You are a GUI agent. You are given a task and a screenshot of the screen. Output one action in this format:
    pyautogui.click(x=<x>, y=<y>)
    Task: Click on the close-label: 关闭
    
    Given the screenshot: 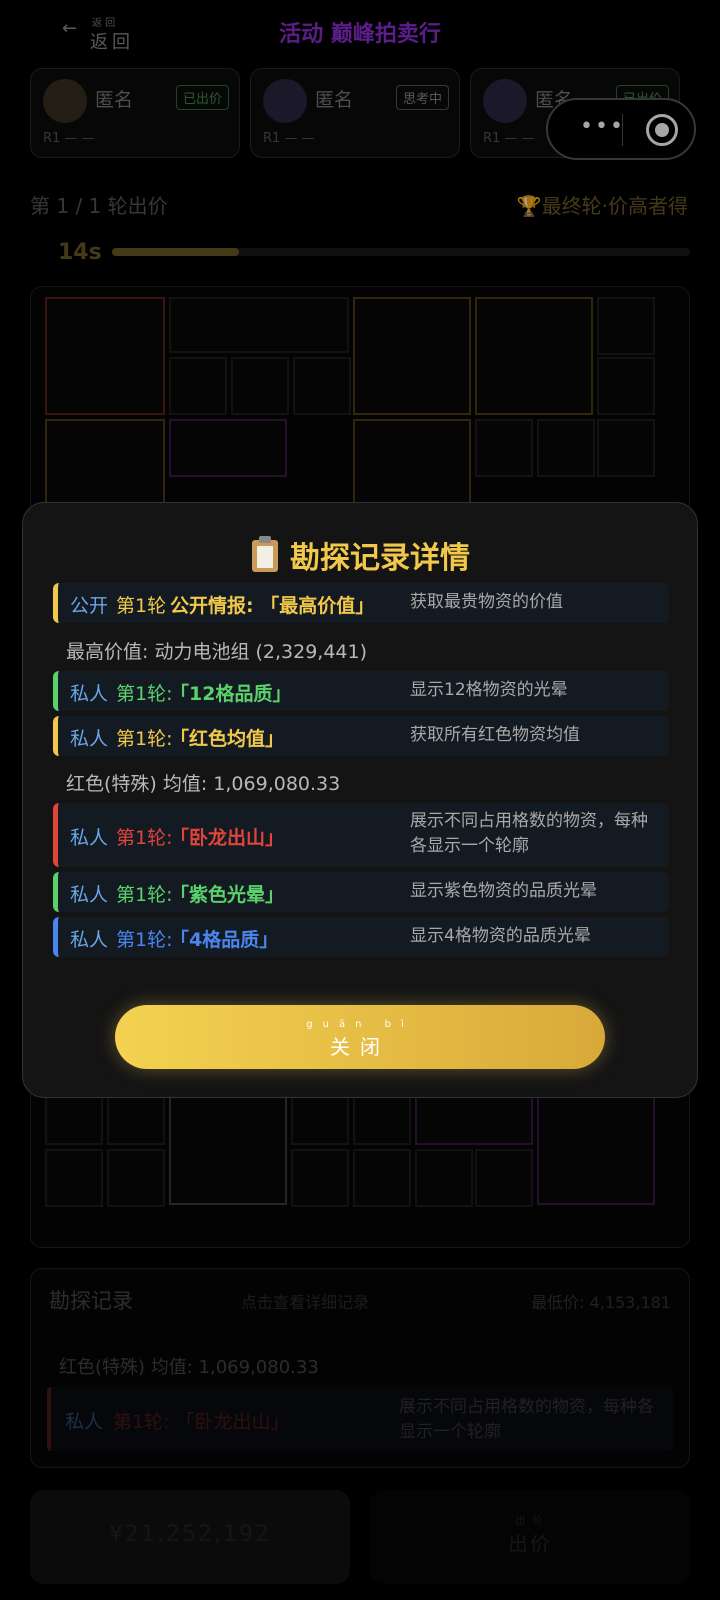 What is the action you would take?
    pyautogui.click(x=360, y=1047)
    